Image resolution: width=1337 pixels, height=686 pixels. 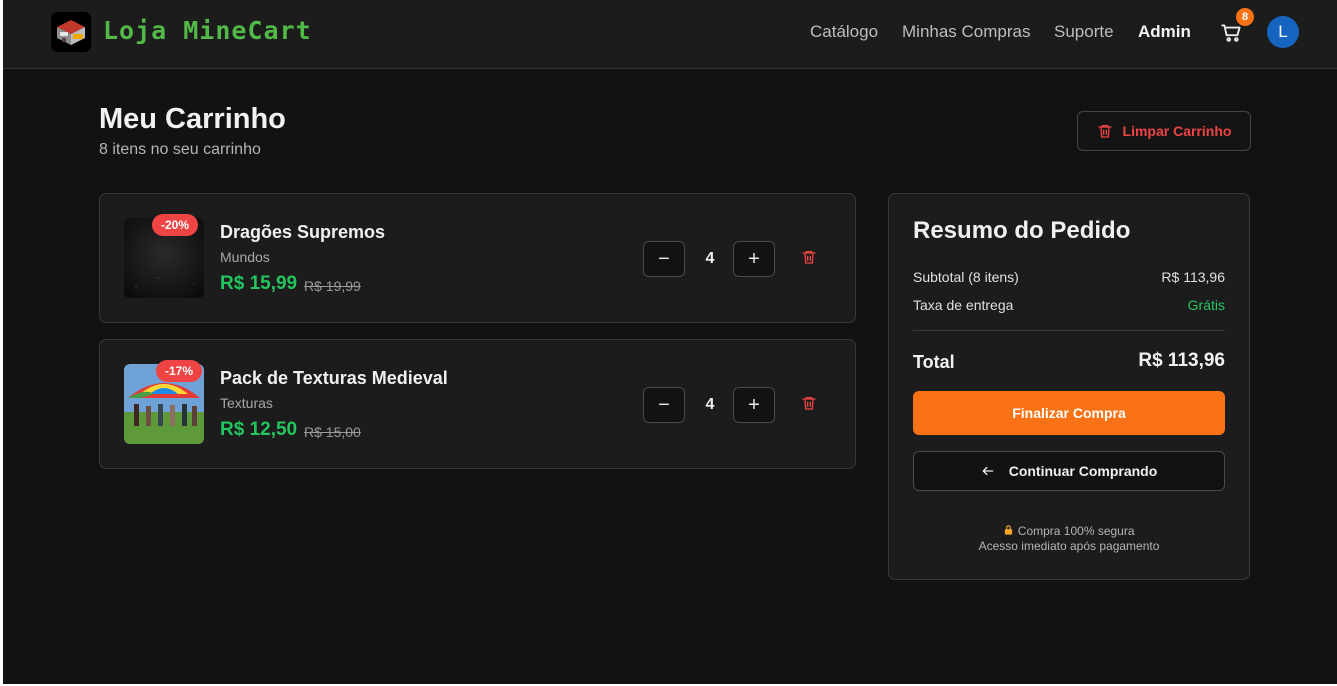 I want to click on total-label: Total, so click(x=934, y=362).